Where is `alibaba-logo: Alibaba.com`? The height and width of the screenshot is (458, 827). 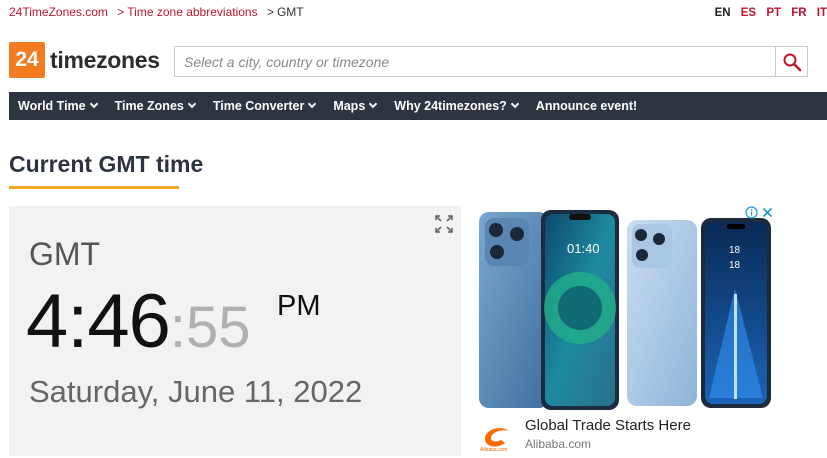 alibaba-logo: Alibaba.com is located at coordinates (498, 436).